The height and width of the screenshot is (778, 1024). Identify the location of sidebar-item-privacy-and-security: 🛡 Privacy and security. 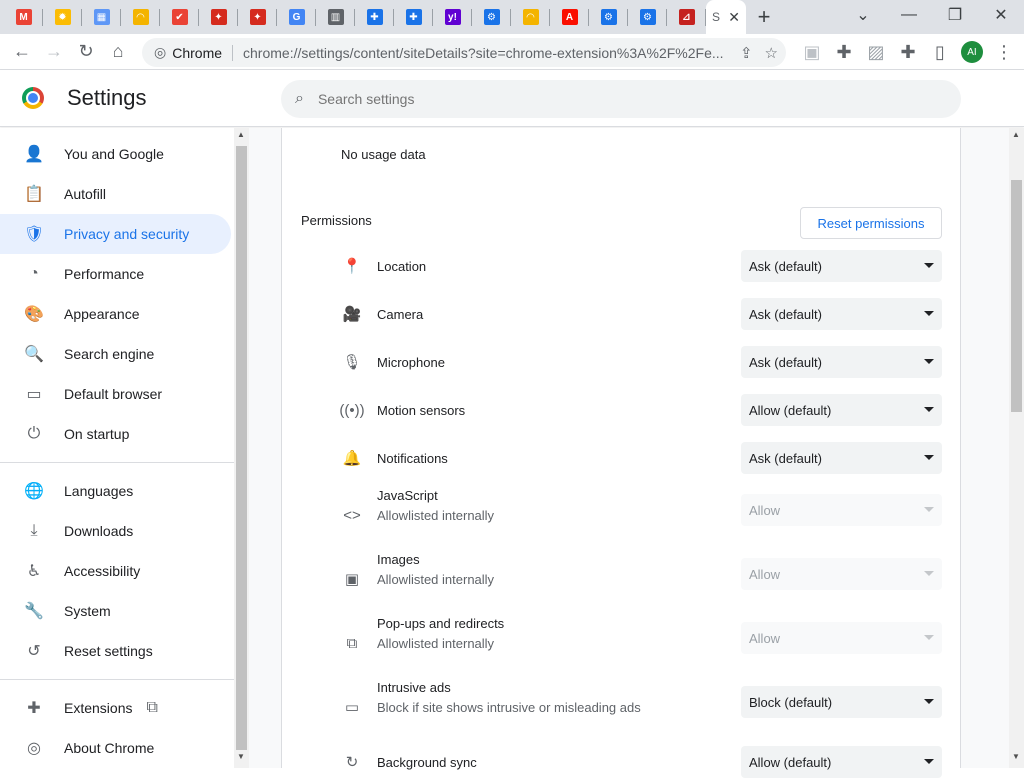
(115, 234).